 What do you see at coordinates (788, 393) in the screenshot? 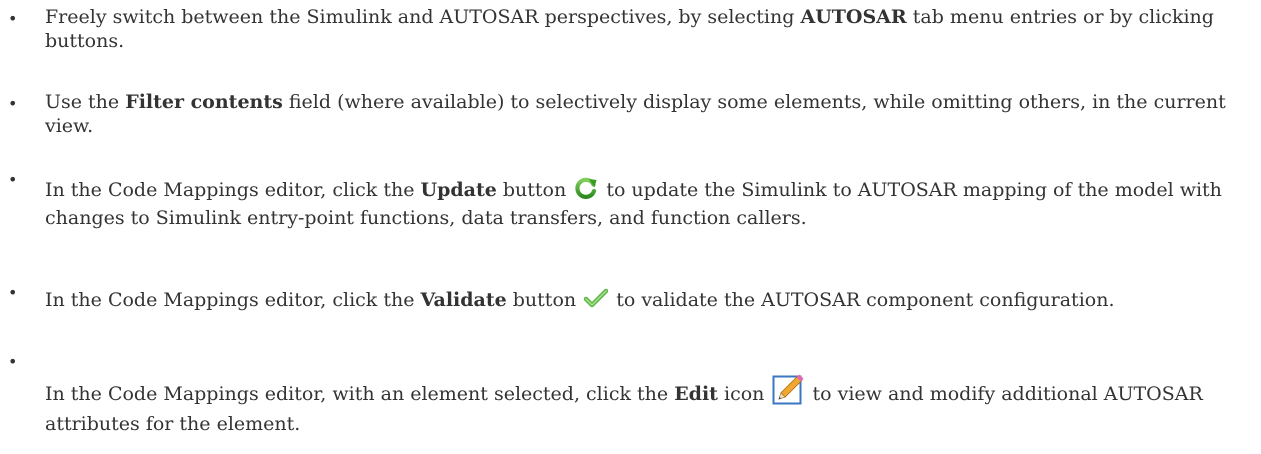
I see `pencil-edit-icon` at bounding box center [788, 393].